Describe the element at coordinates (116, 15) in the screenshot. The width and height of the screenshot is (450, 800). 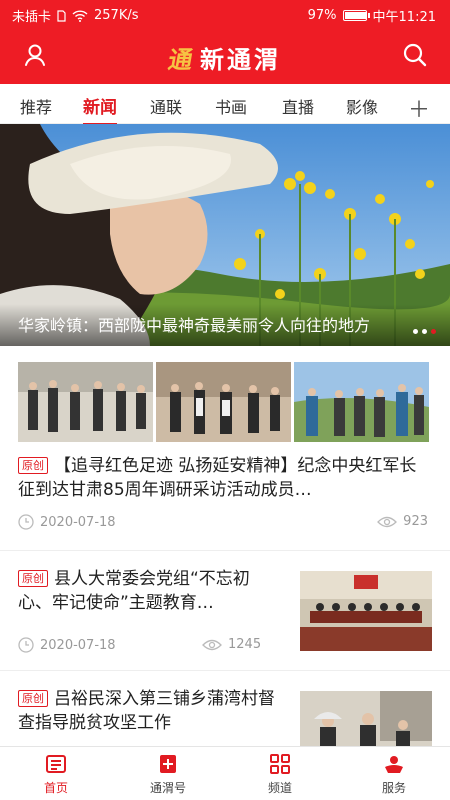
I see `network-speed: 257K/s` at that location.